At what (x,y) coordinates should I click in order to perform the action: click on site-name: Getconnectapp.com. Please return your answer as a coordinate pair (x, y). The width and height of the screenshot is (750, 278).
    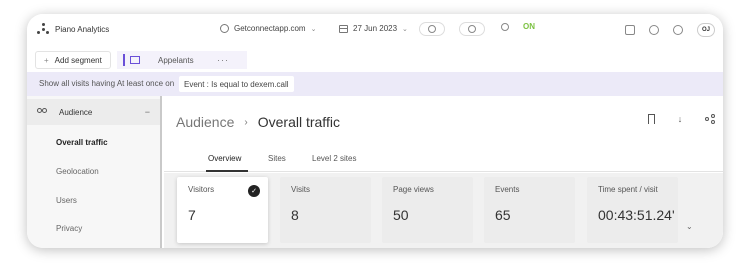
    Looking at the image, I should click on (270, 28).